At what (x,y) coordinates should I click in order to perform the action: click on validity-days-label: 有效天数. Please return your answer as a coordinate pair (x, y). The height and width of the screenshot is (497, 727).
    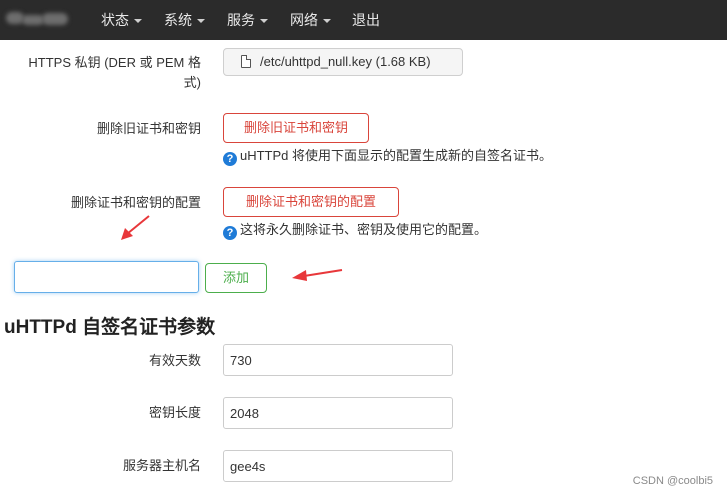
    Looking at the image, I should click on (174, 360).